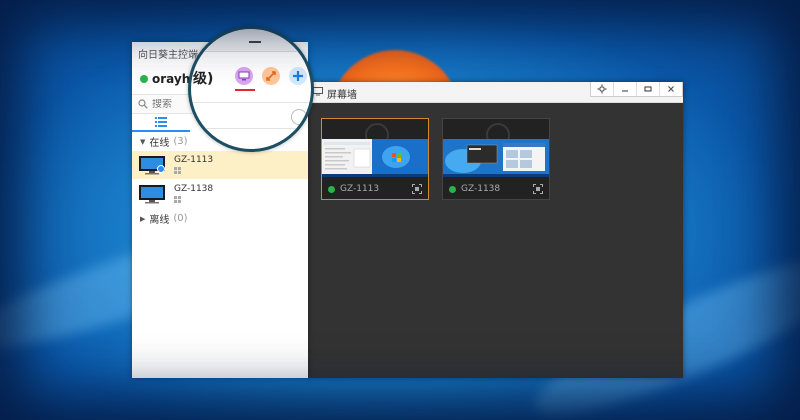 This screenshot has height=420, width=800. I want to click on account-level-text: 级), so click(203, 79).